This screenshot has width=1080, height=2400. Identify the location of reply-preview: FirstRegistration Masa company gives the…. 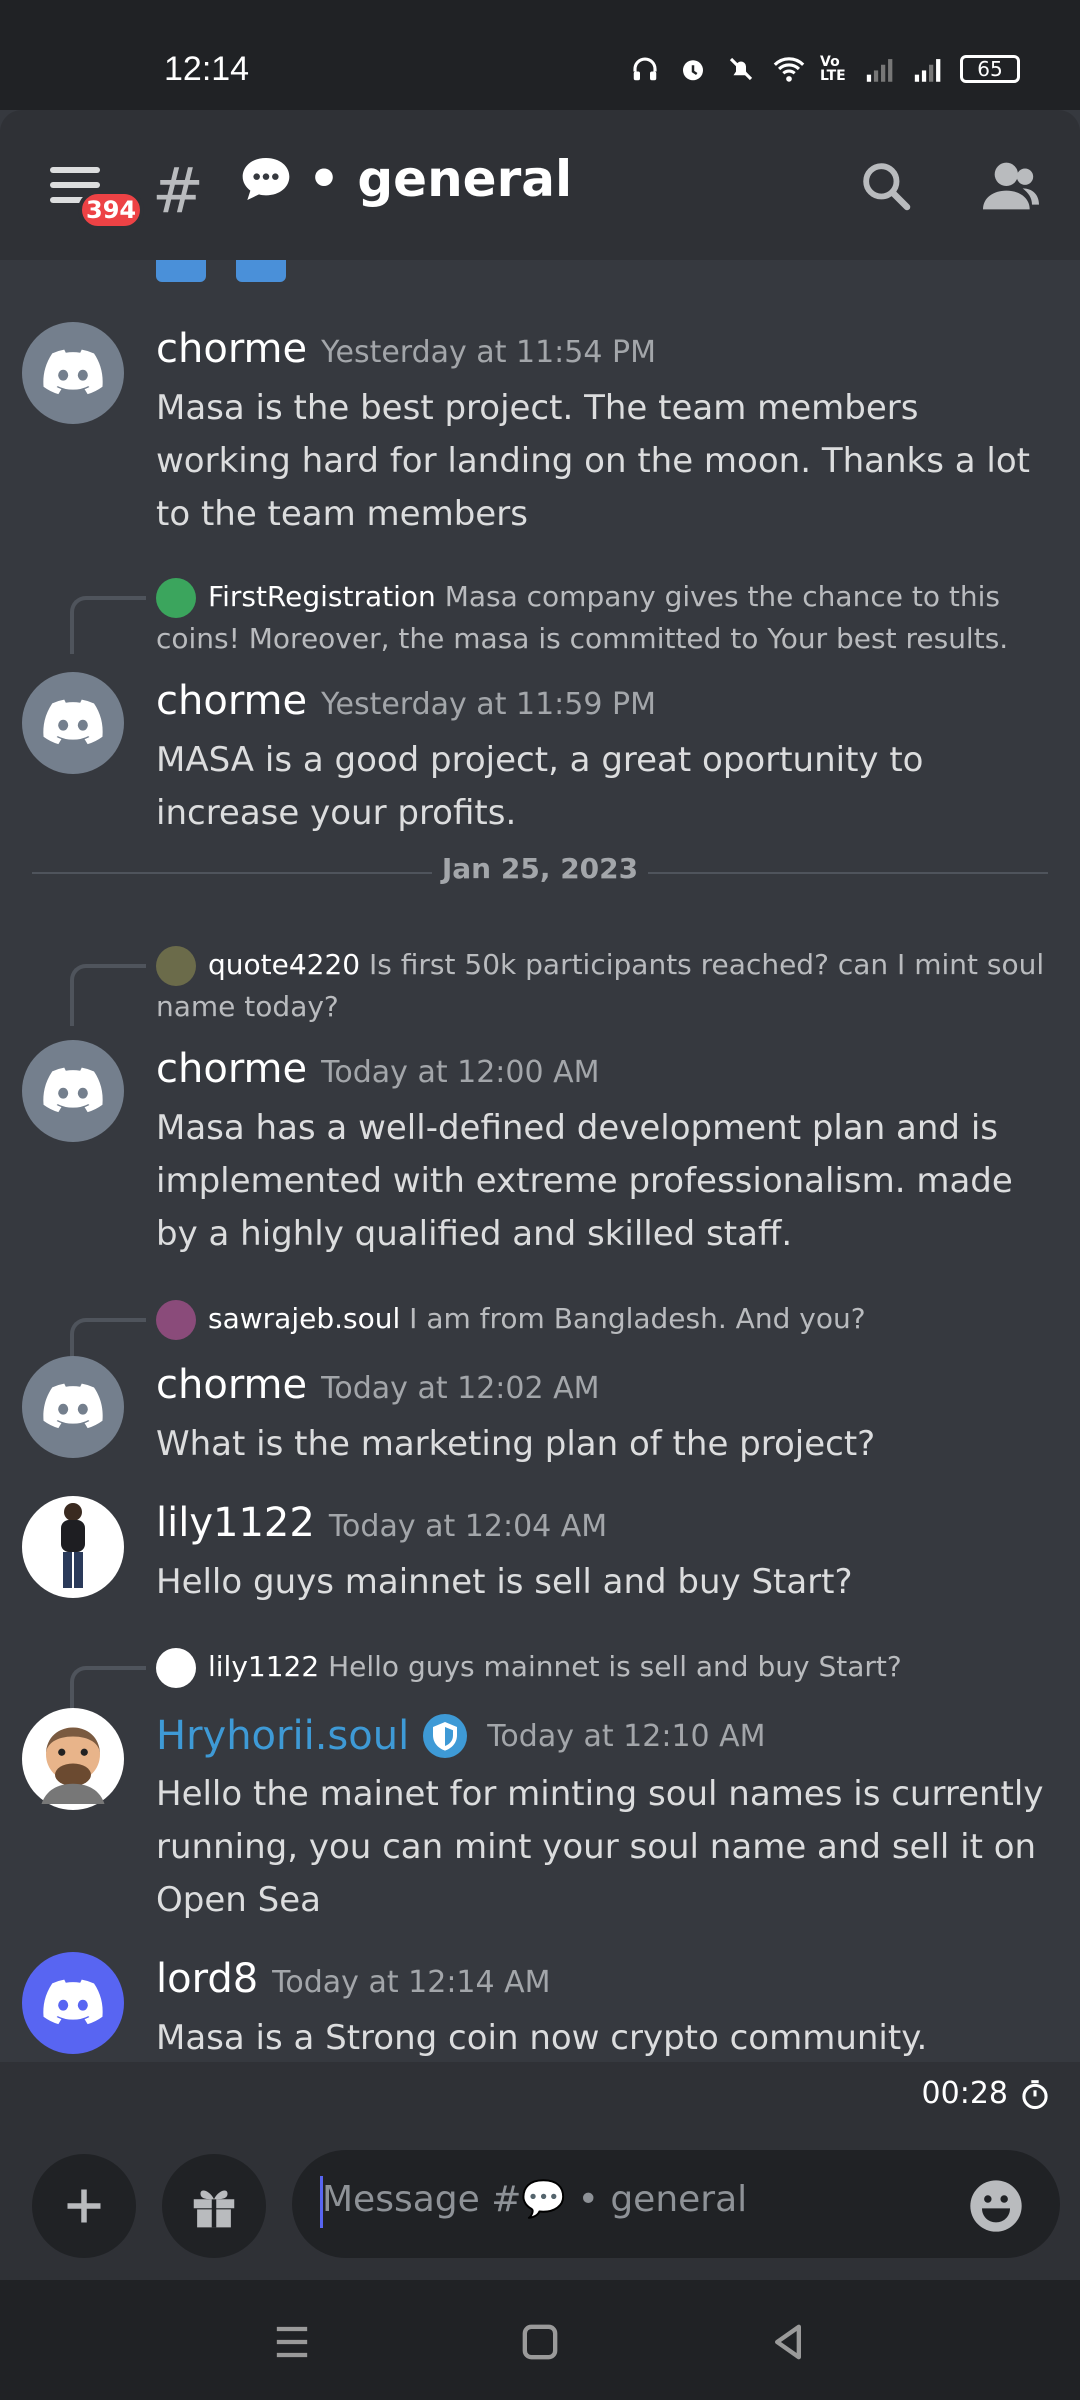
(611, 618).